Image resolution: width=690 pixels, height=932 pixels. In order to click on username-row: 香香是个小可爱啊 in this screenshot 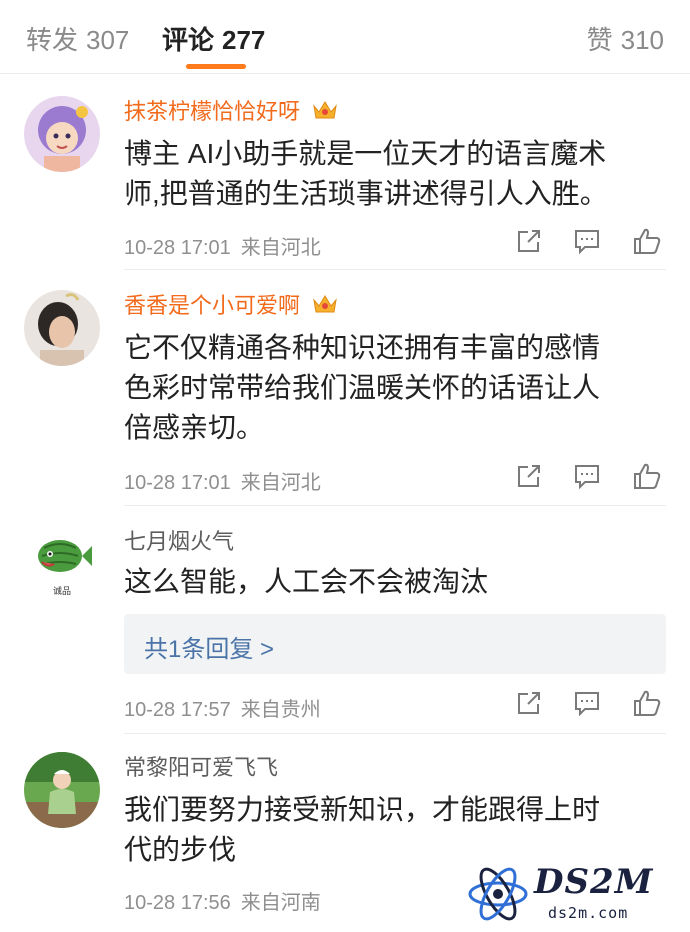, I will do `click(231, 307)`.